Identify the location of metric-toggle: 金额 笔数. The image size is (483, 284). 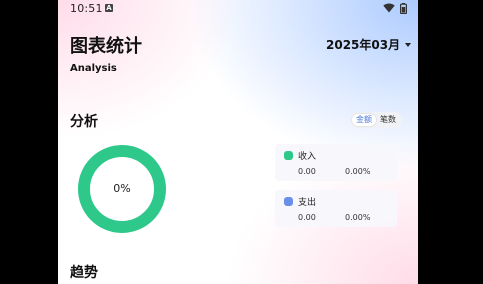
(376, 120).